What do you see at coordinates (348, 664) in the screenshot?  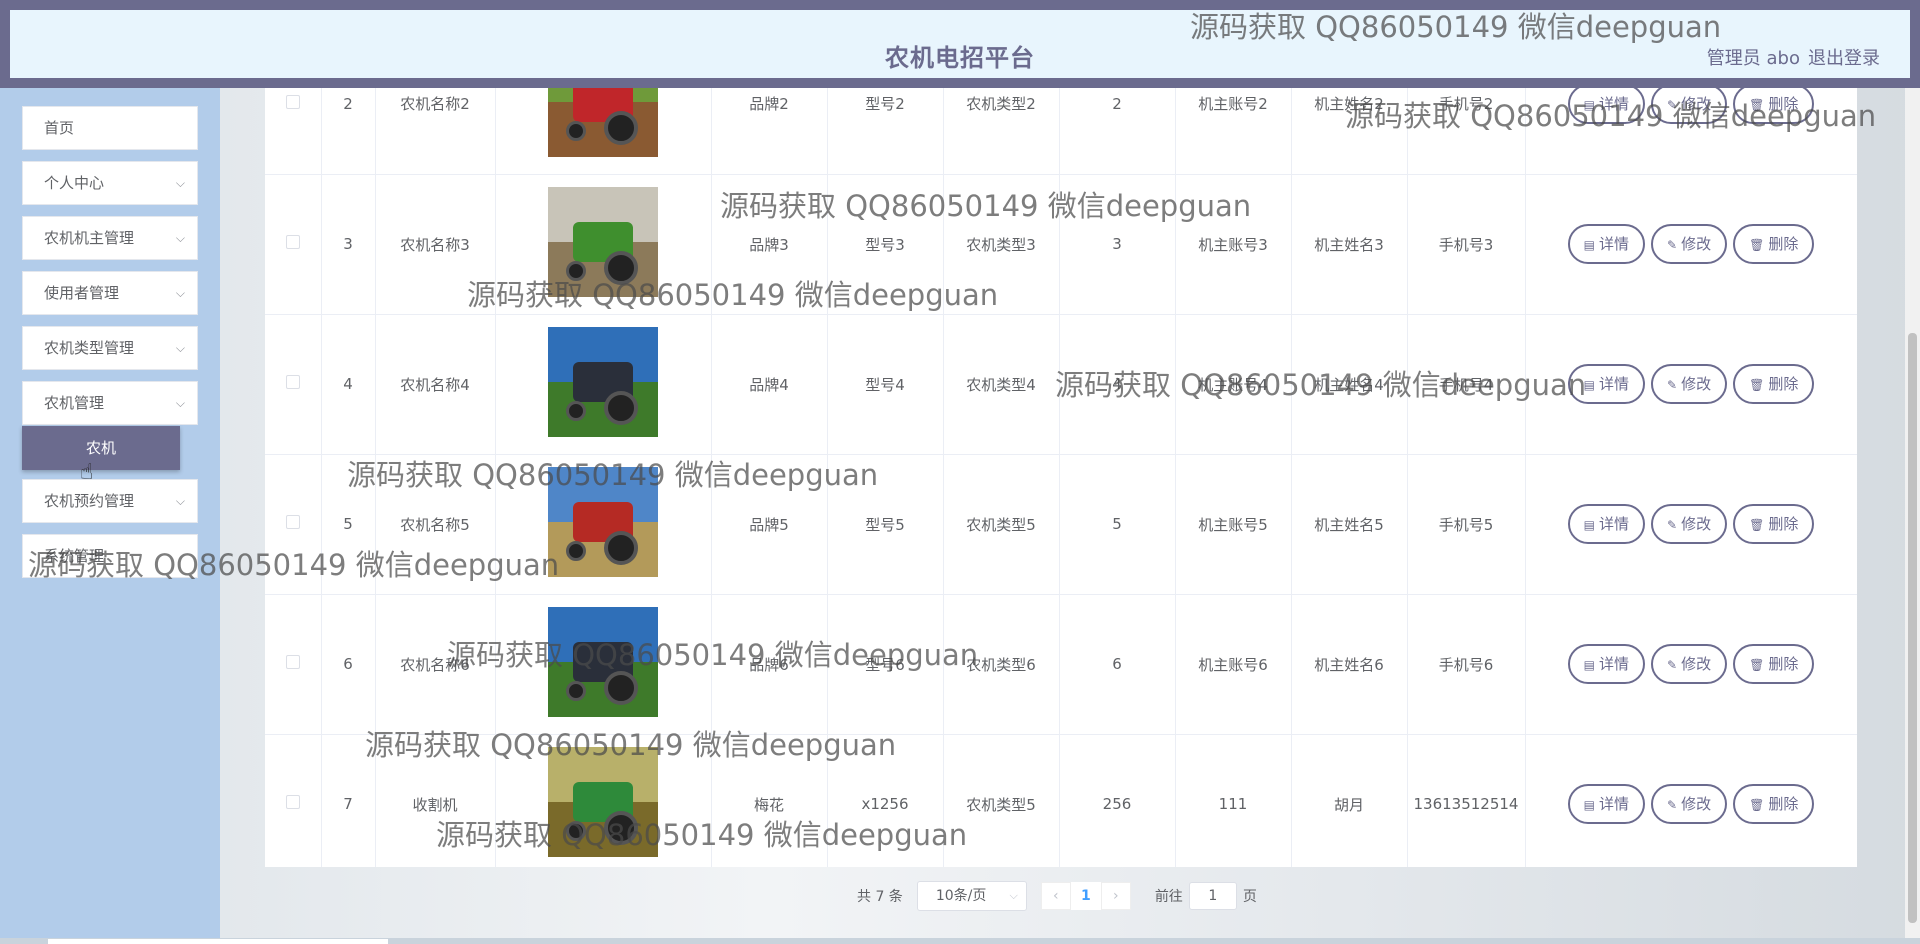 I see `row-index: 6` at bounding box center [348, 664].